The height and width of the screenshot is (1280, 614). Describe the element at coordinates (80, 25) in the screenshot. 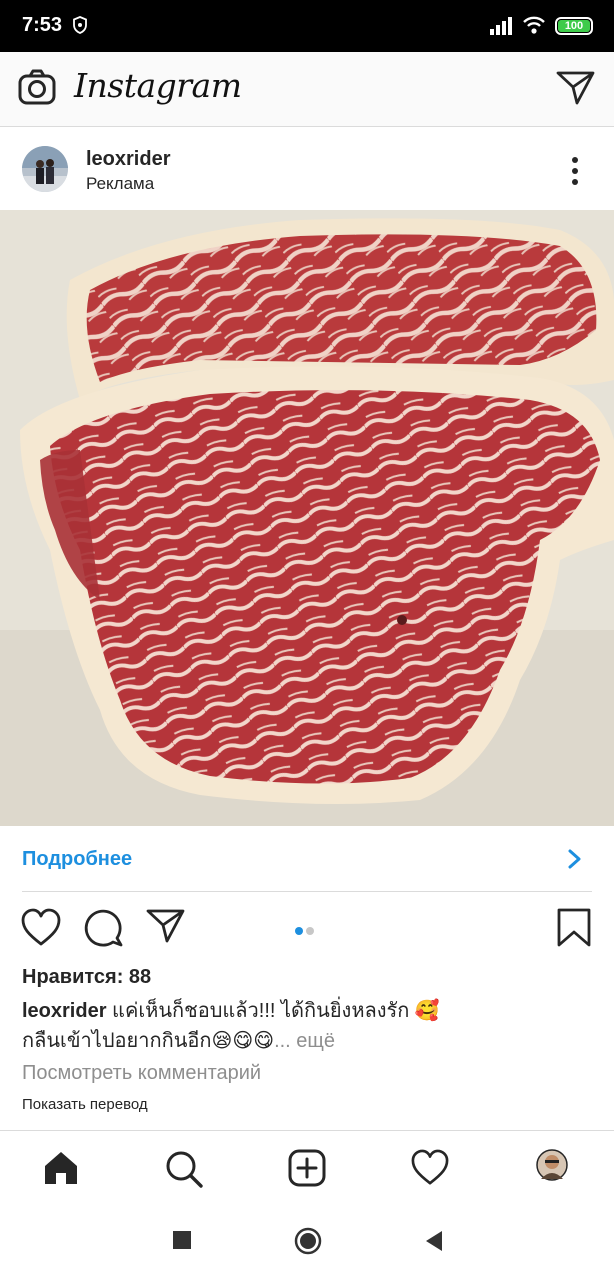

I see `shield-icon` at that location.